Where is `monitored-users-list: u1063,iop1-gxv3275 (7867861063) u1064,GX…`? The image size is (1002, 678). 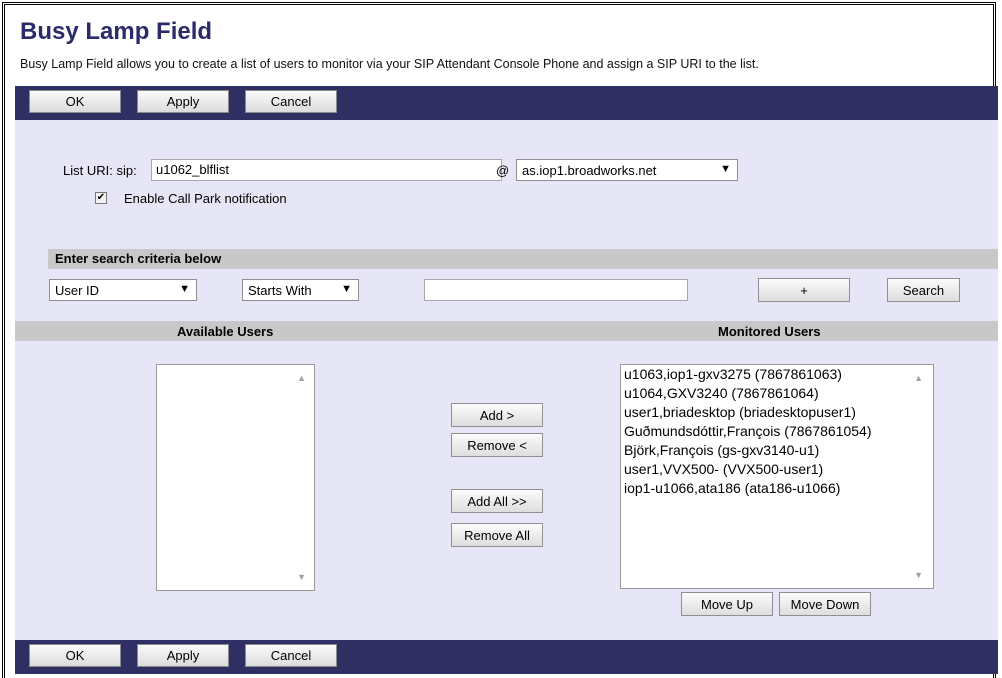
monitored-users-list: u1063,iop1-gxv3275 (7867861063) u1064,GX… is located at coordinates (777, 476).